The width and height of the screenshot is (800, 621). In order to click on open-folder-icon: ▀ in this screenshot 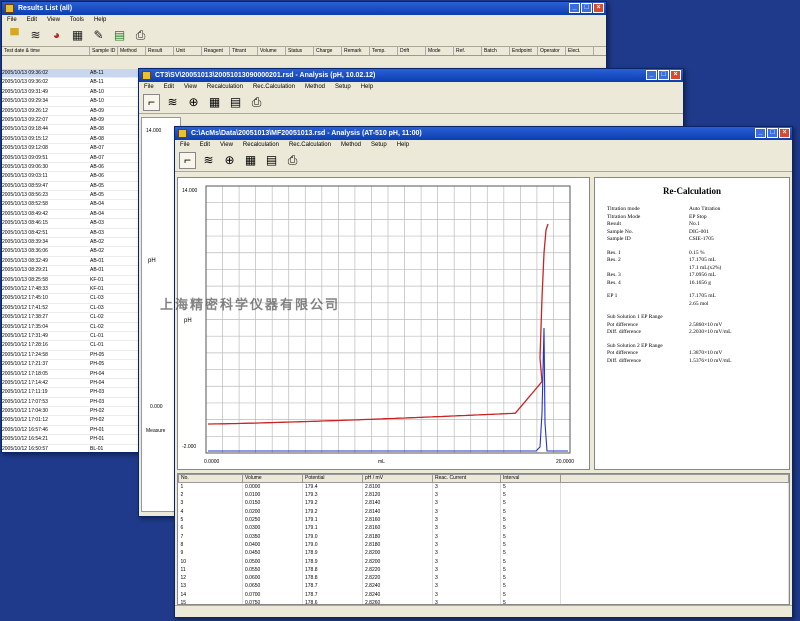, I will do `click(14, 35)`.